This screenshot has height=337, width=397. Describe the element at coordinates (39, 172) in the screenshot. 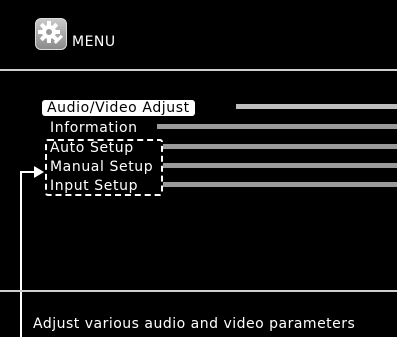

I see `callout-arrow-icon` at that location.